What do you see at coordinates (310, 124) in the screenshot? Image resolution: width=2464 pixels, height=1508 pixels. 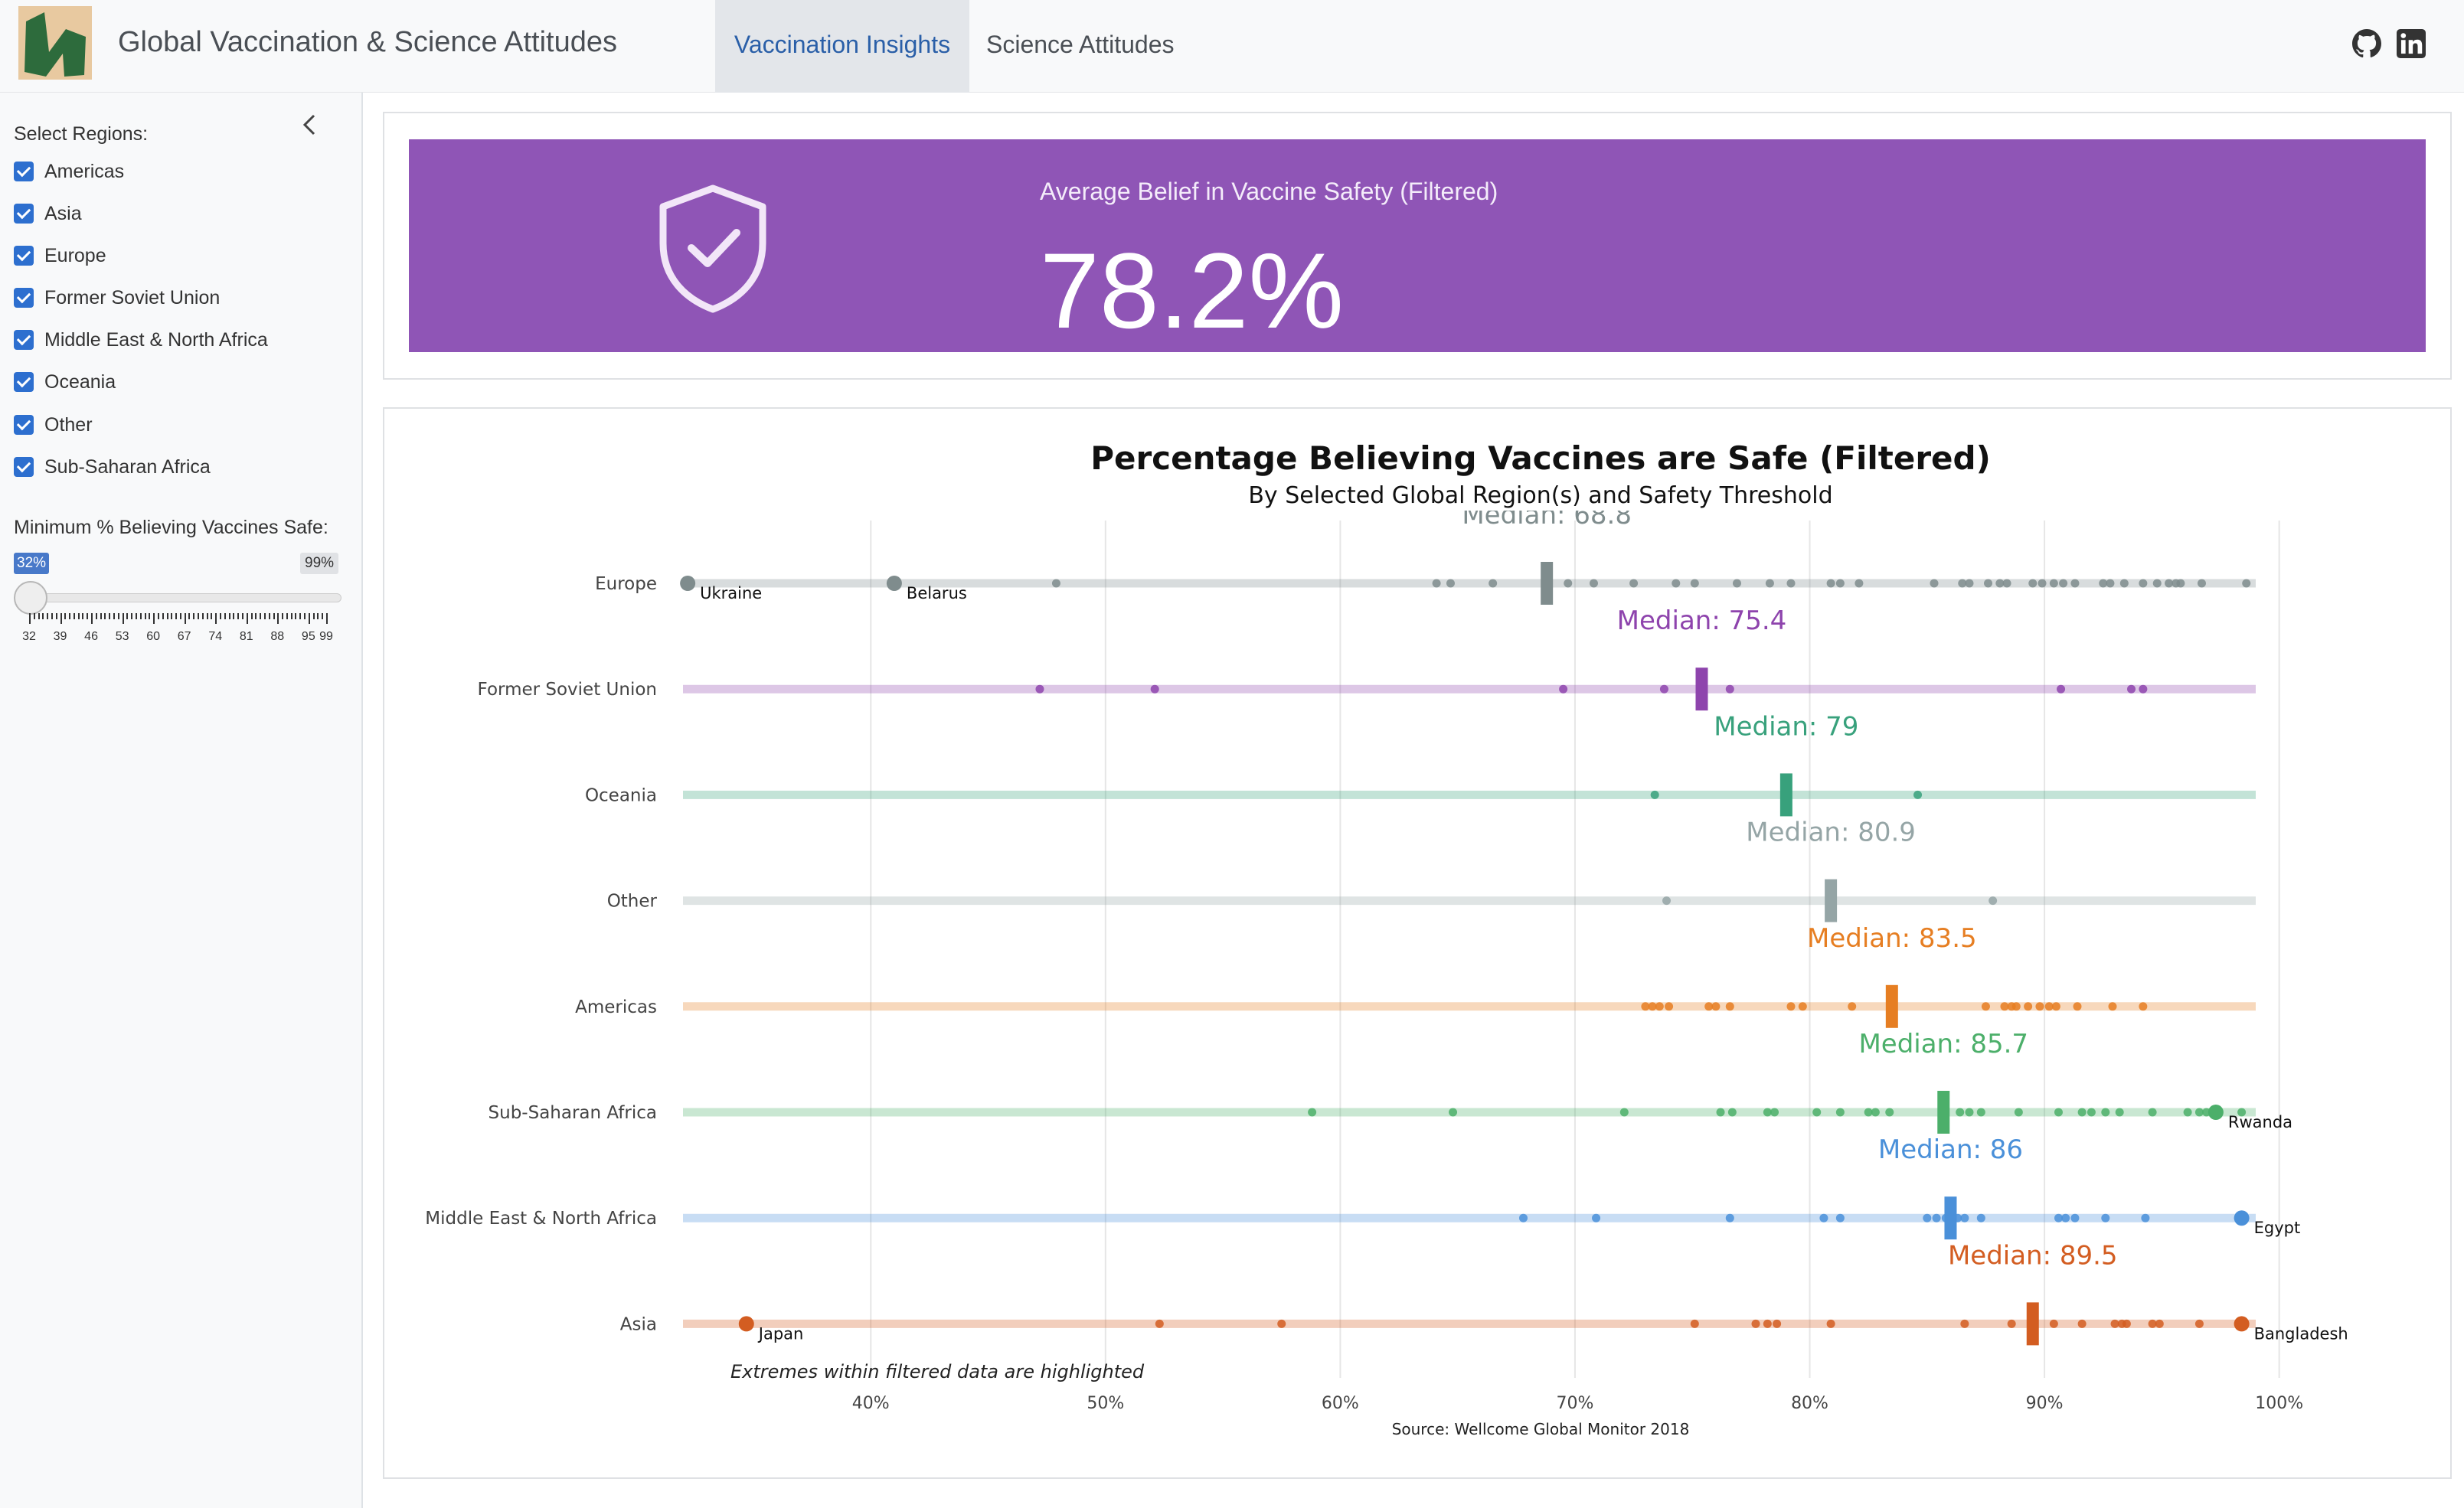 I see `collapse-sidebar-icon` at bounding box center [310, 124].